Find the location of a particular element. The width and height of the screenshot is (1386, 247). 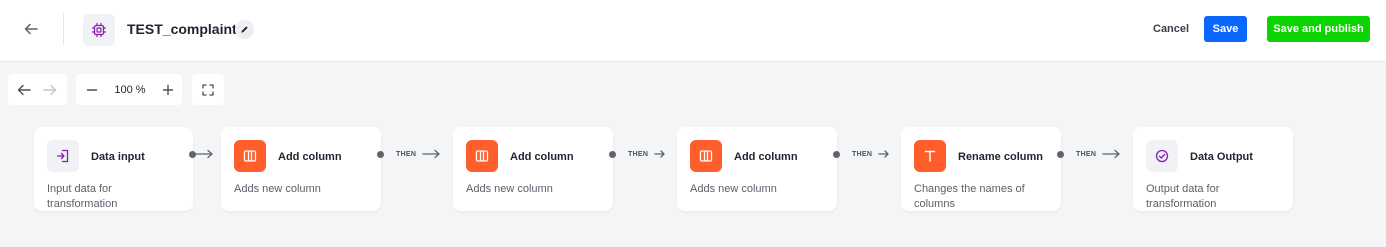

node-description: Changes the names of columns is located at coordinates (969, 196).